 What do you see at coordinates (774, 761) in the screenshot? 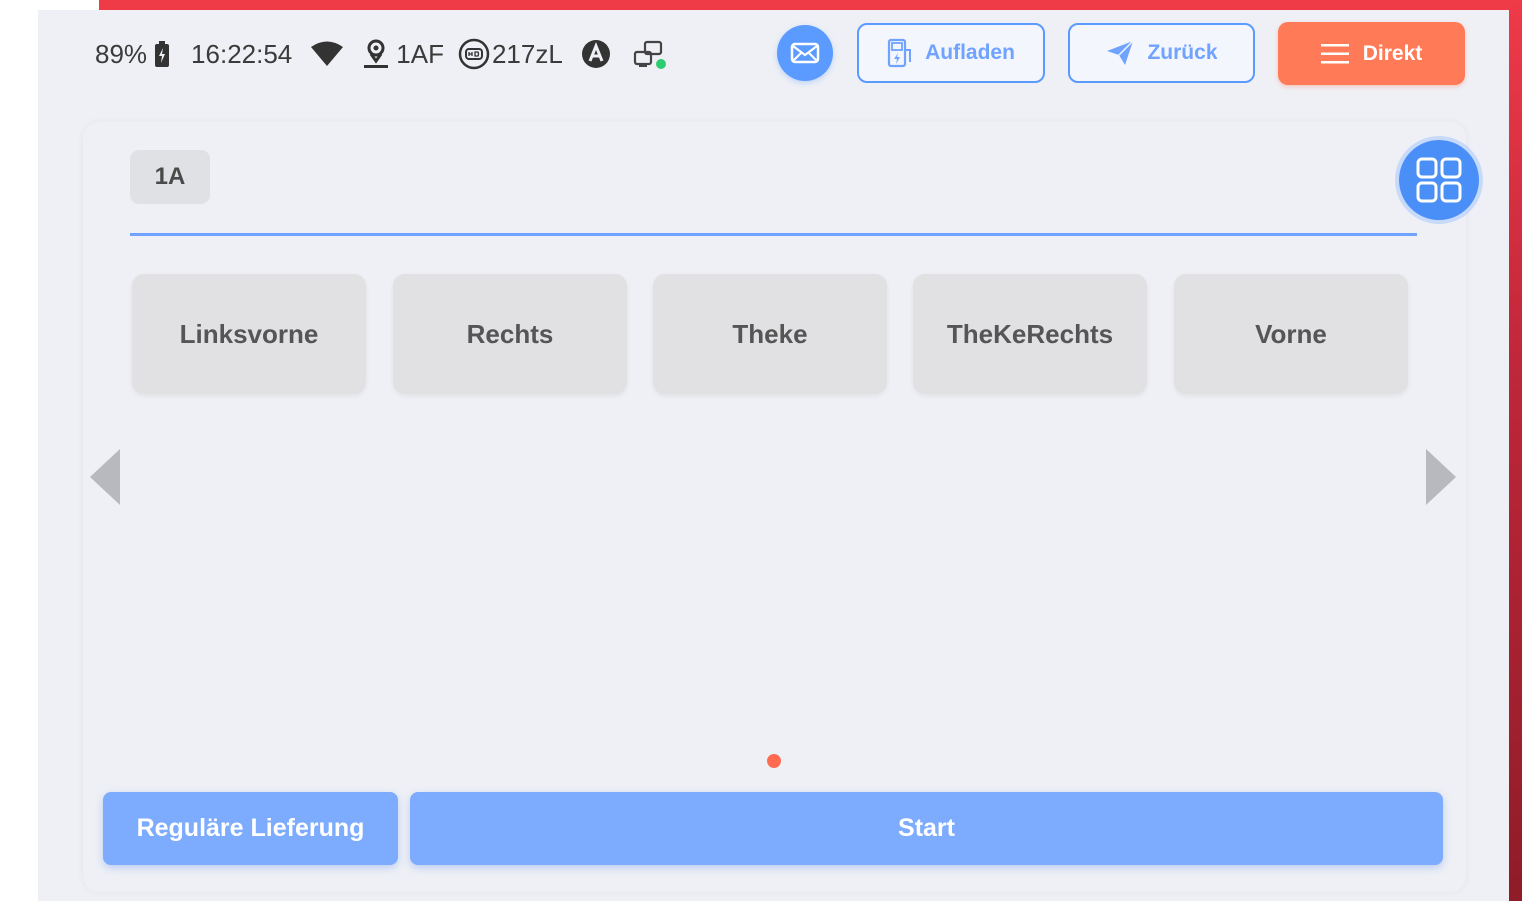
I see `page-indicator-dot` at bounding box center [774, 761].